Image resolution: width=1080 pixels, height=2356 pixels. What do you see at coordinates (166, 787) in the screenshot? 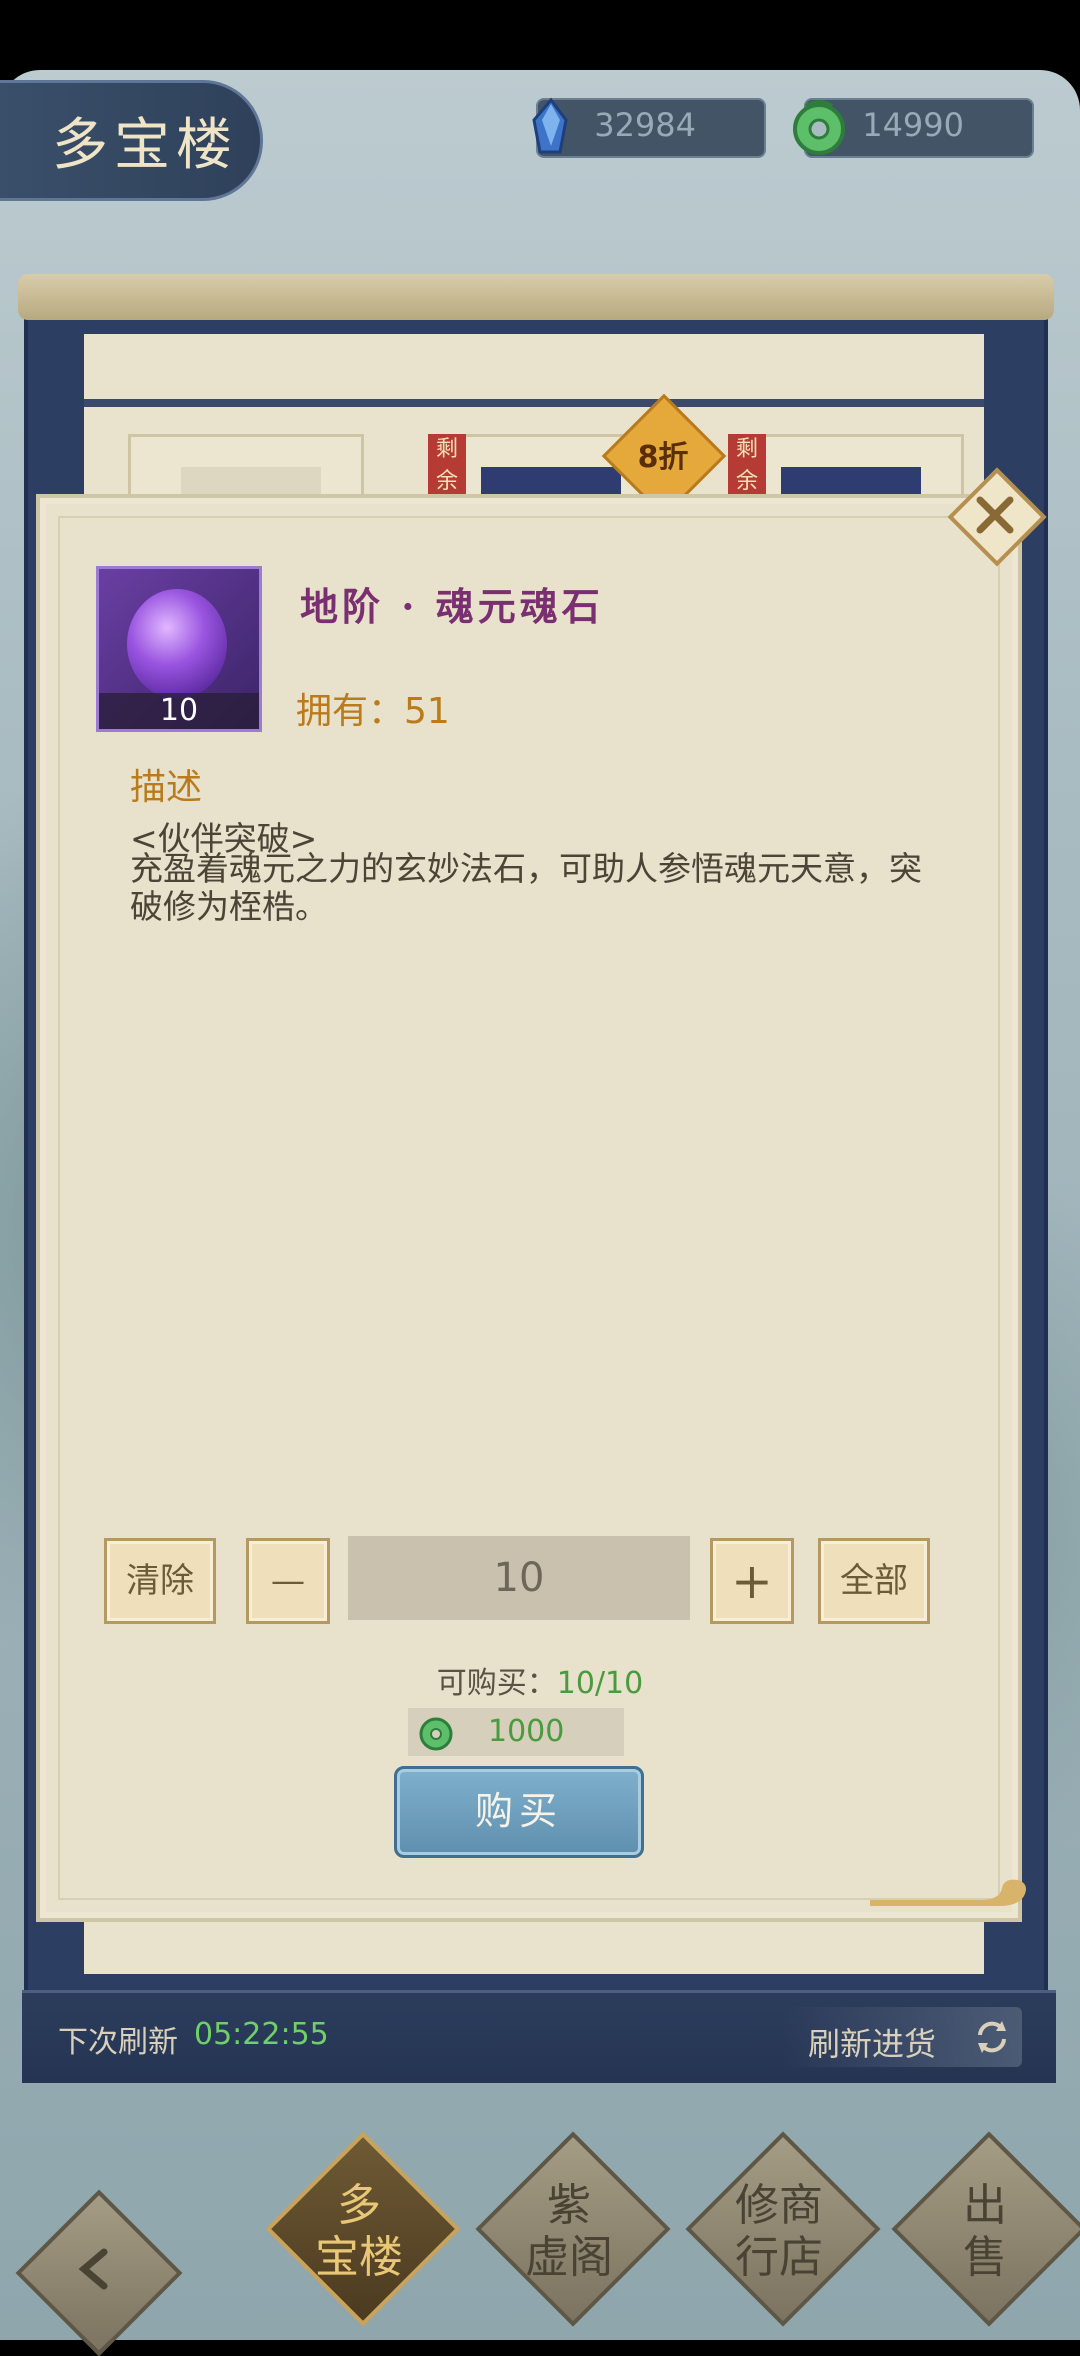
I see `description-title: 描述` at bounding box center [166, 787].